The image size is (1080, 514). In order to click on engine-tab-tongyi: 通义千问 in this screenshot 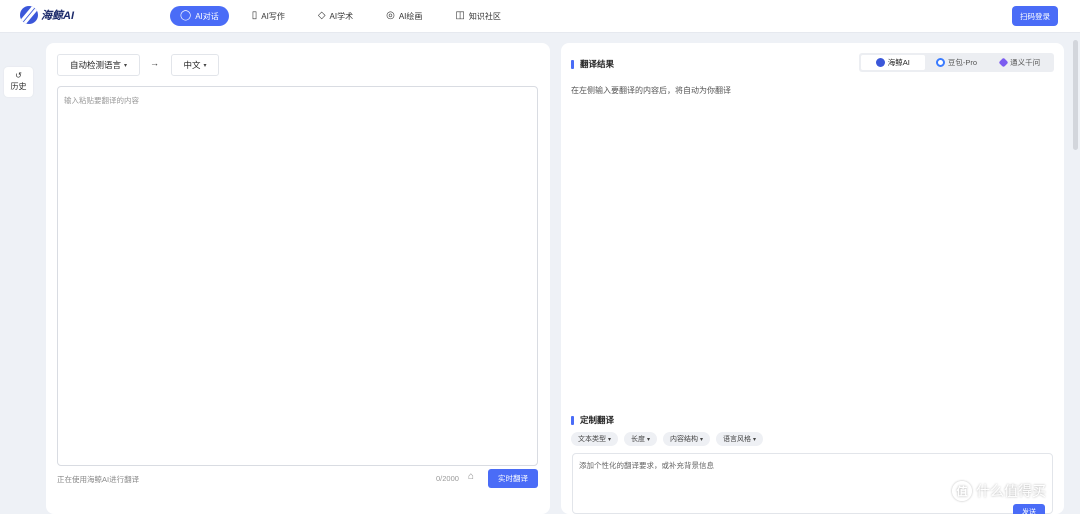, I will do `click(1020, 62)`.